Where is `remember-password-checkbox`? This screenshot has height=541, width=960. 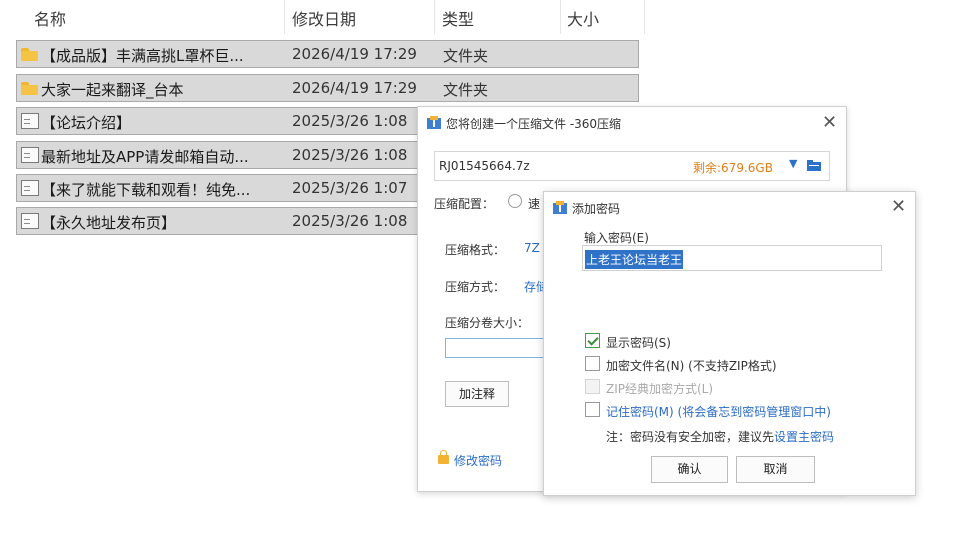 remember-password-checkbox is located at coordinates (592, 409).